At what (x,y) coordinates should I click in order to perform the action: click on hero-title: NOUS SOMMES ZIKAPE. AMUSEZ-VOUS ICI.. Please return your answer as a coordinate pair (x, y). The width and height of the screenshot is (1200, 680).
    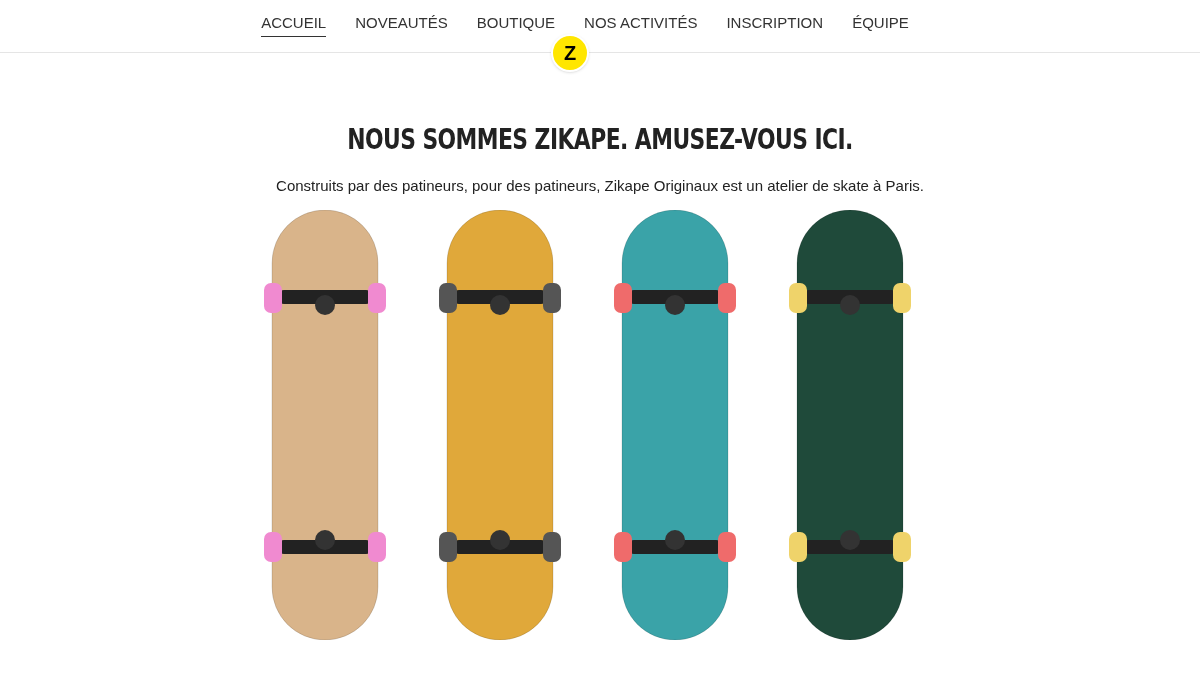
    Looking at the image, I should click on (600, 140).